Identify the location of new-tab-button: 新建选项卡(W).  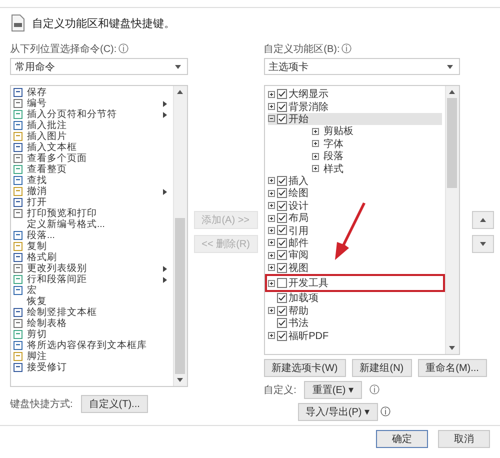
(305, 368).